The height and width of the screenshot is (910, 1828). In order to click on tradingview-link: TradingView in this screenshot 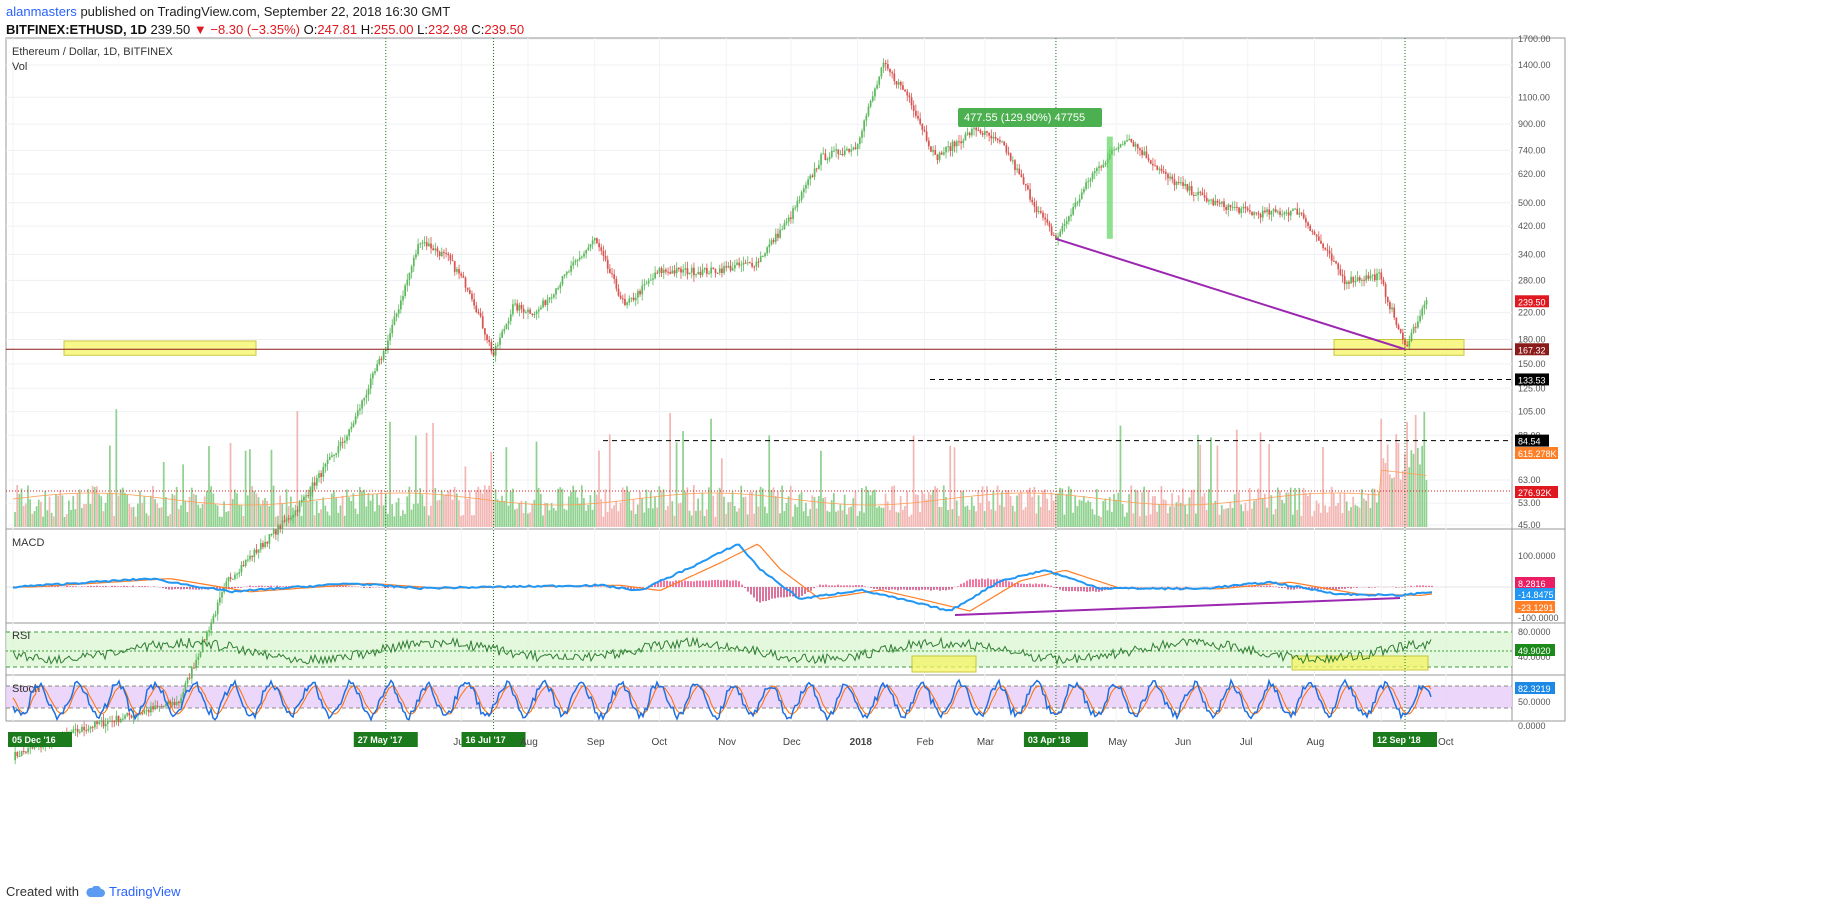, I will do `click(133, 891)`.